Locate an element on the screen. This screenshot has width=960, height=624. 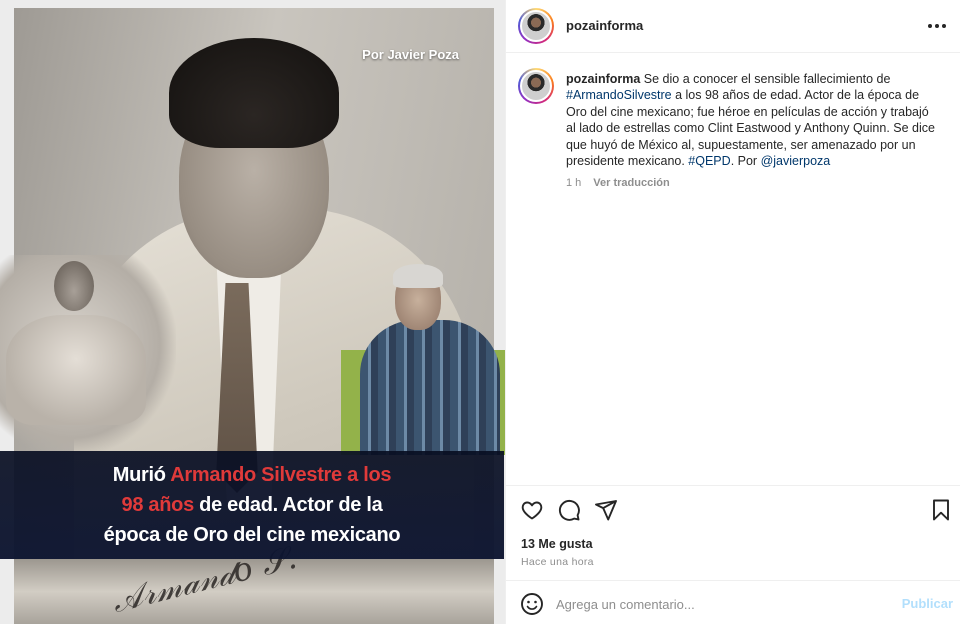
caption-time: 1 h is located at coordinates (573, 183).